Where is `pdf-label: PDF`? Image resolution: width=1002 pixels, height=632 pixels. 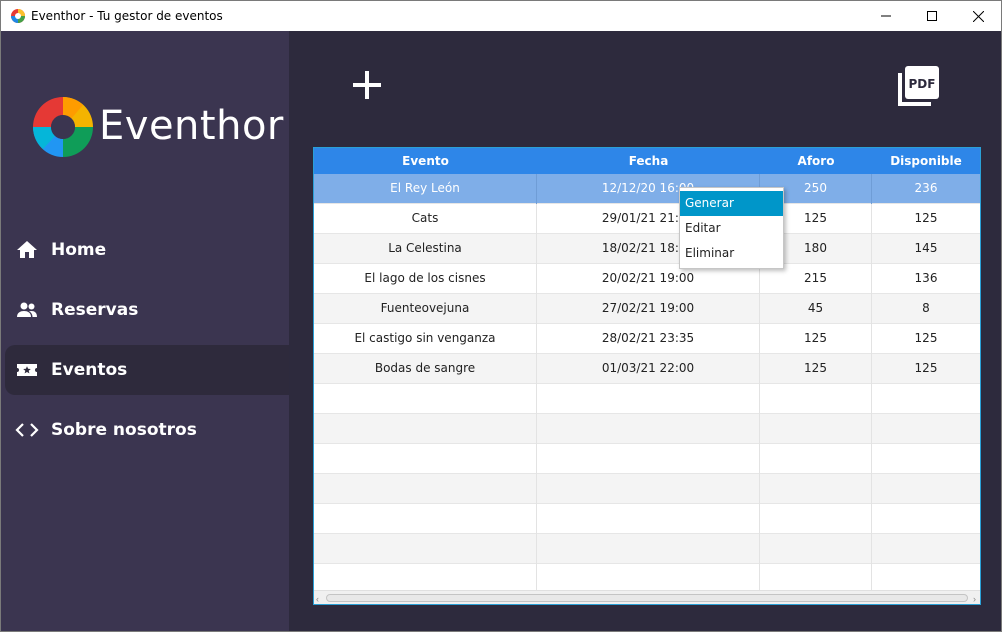
pdf-label: PDF is located at coordinates (922, 84).